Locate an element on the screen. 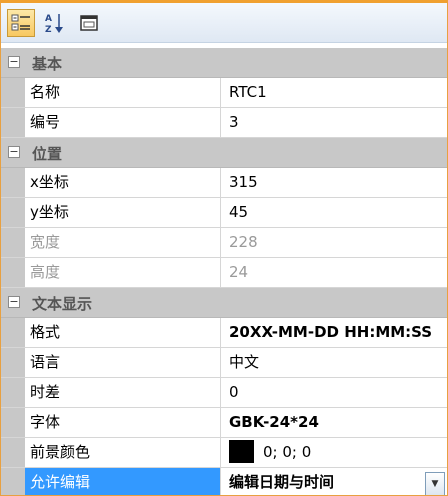  category-position: − 位置 is located at coordinates (224, 153).